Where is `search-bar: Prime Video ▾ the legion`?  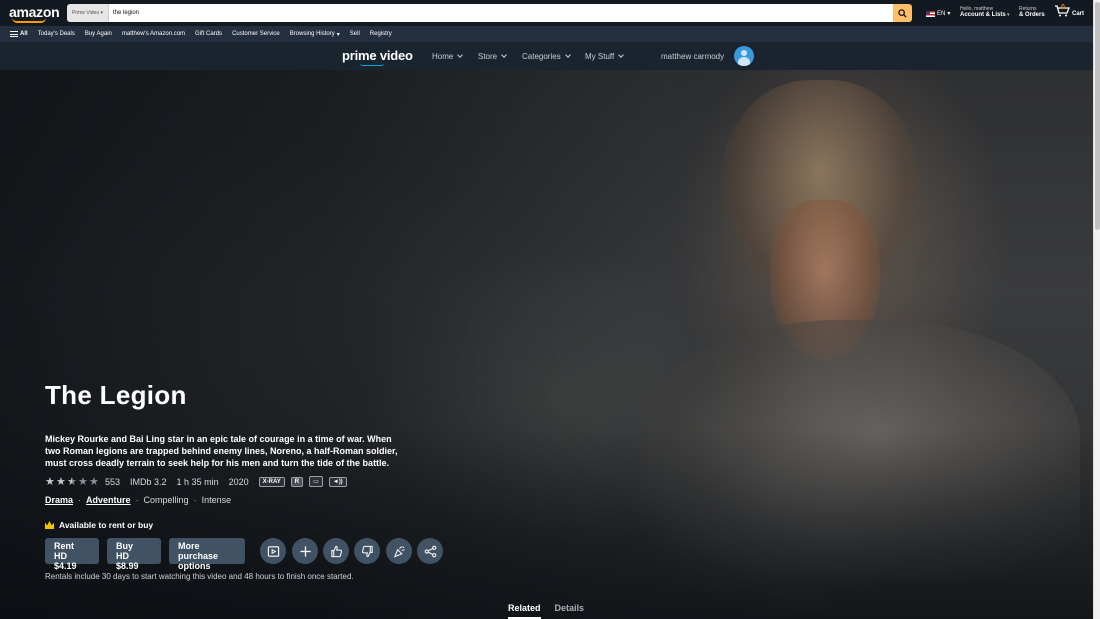 search-bar: Prime Video ▾ the legion is located at coordinates (489, 13).